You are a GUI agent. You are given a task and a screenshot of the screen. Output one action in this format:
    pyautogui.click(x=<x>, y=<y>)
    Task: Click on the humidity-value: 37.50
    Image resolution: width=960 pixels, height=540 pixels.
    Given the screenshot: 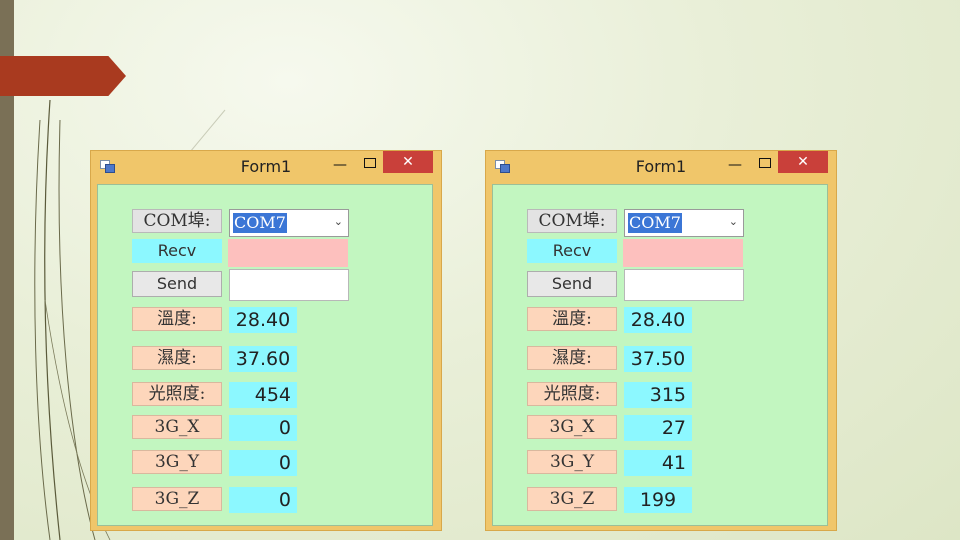 What is the action you would take?
    pyautogui.click(x=658, y=359)
    